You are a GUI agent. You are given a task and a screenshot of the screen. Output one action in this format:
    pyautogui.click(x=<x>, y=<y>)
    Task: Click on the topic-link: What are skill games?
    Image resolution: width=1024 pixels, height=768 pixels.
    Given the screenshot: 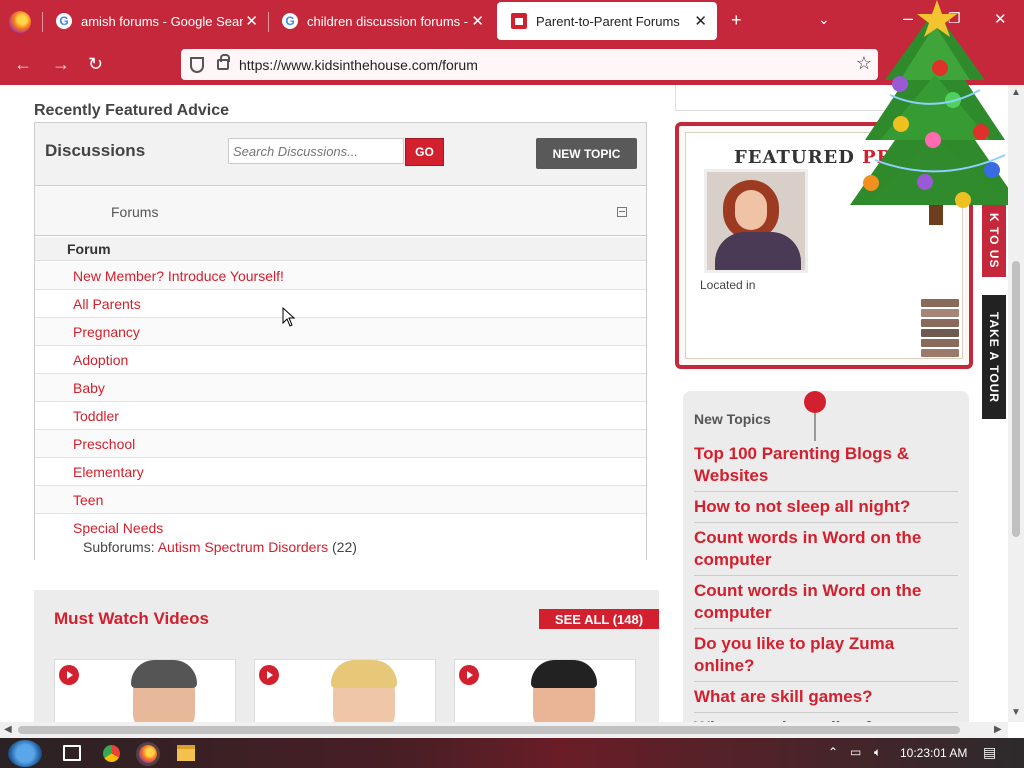 What is the action you would take?
    pyautogui.click(x=826, y=697)
    